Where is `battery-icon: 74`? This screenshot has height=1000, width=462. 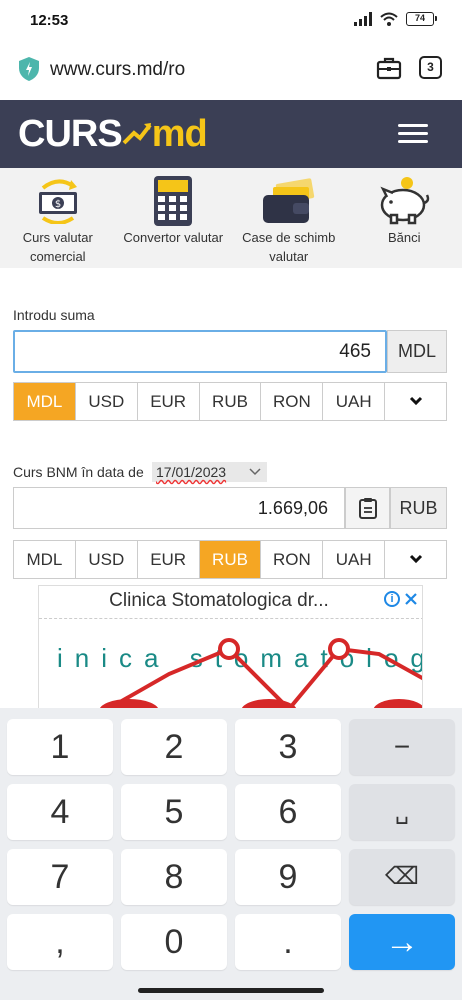
battery-icon: 74 is located at coordinates (421, 19).